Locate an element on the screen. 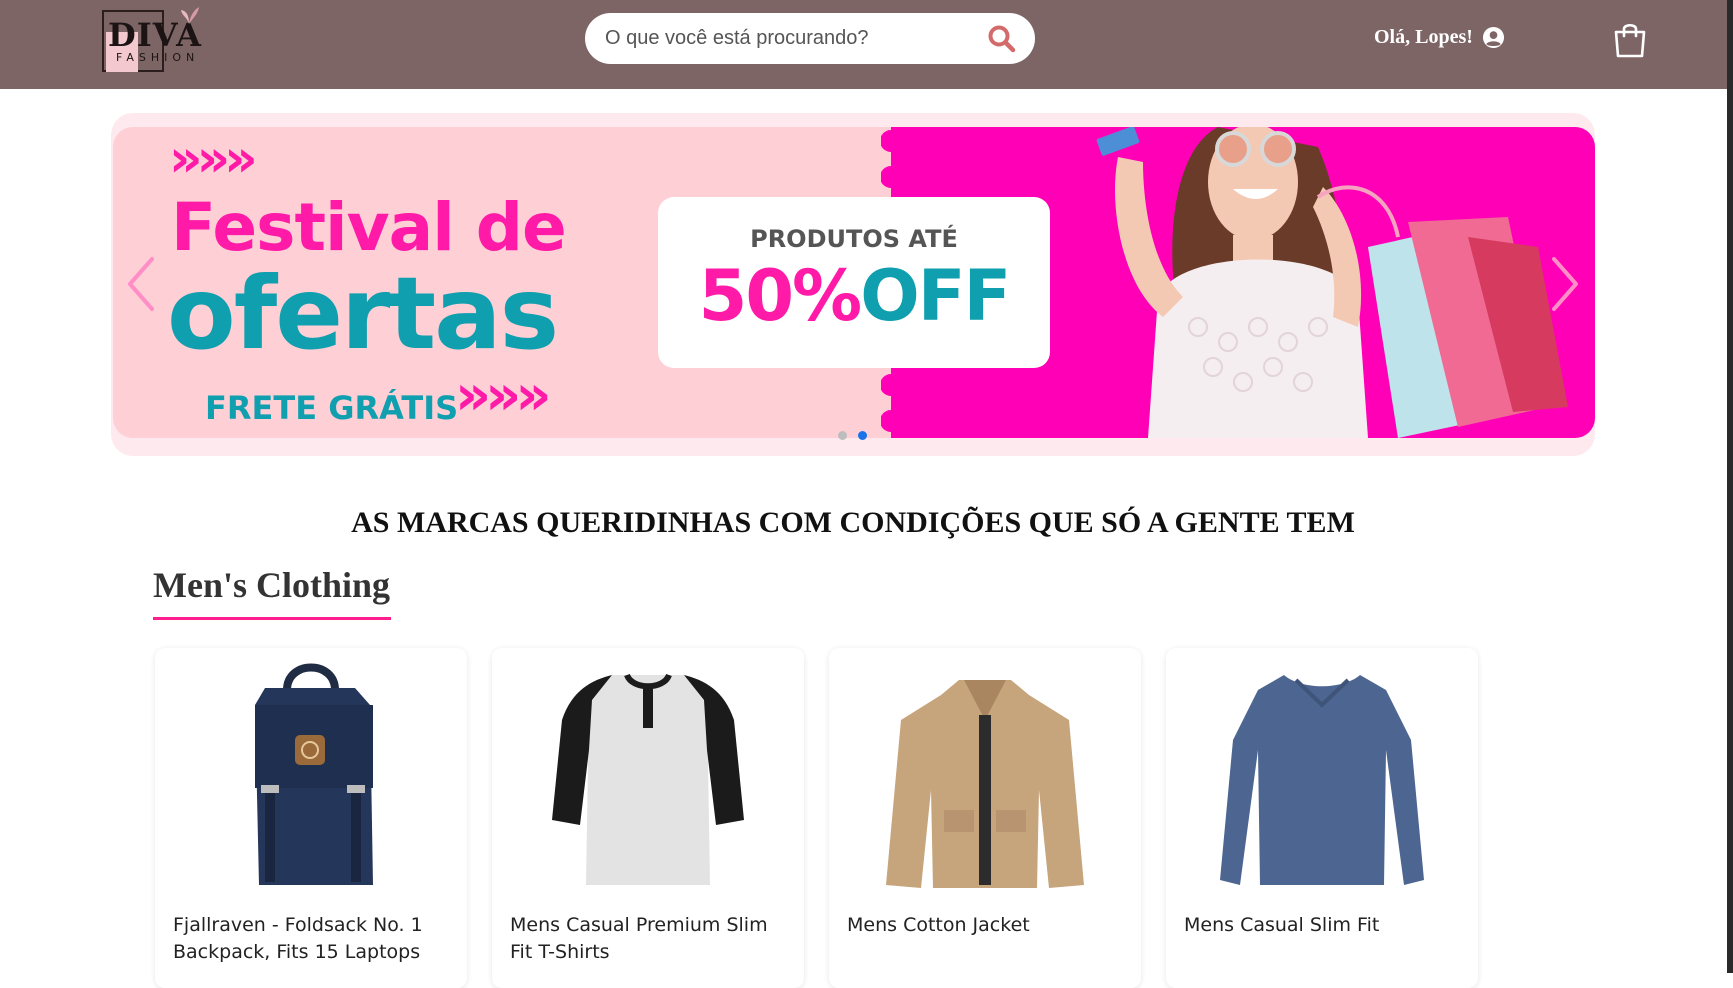 This screenshot has height=988, width=1733. search-bar is located at coordinates (810, 38).